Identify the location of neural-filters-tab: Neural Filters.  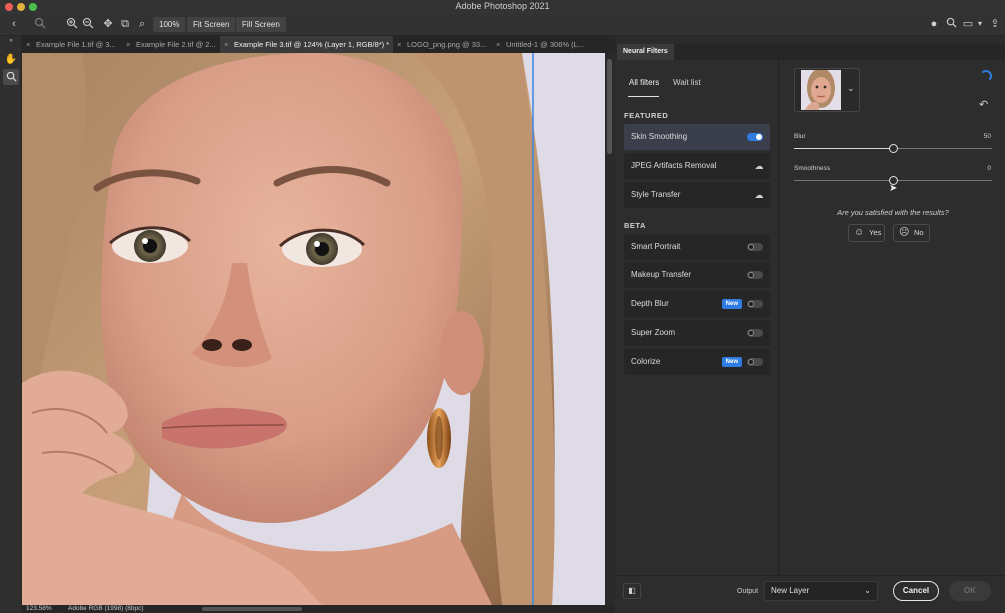
(645, 52).